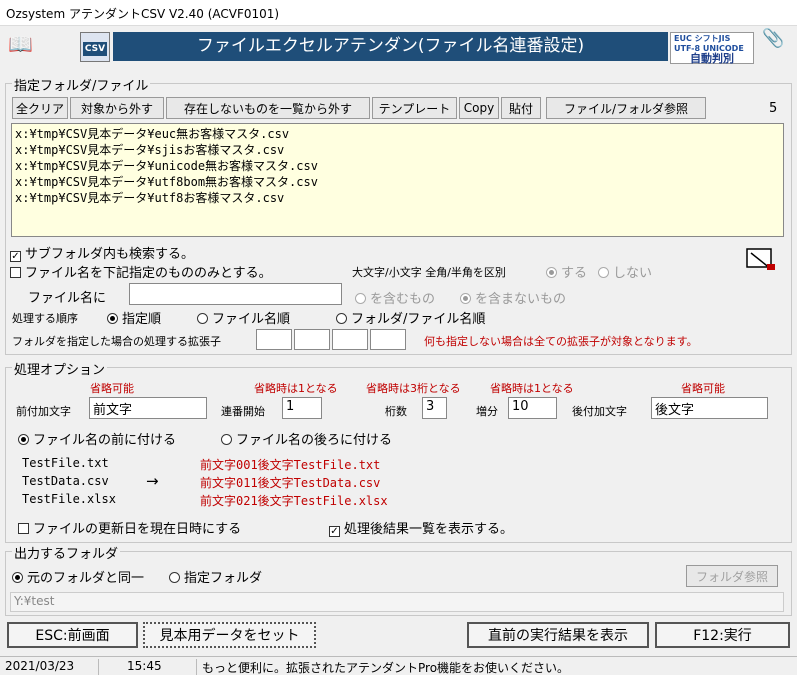 Image resolution: width=797 pixels, height=675 pixels. Describe the element at coordinates (102, 252) in the screenshot. I see `subfolder-checkbox: ✓ サブフォルダ内も検索する。` at that location.